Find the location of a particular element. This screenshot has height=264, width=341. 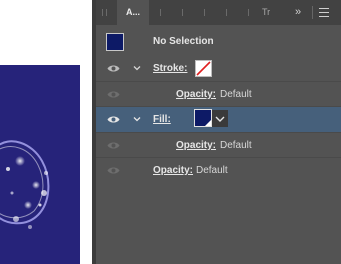

no-stroke-slash-icon is located at coordinates (203, 68).